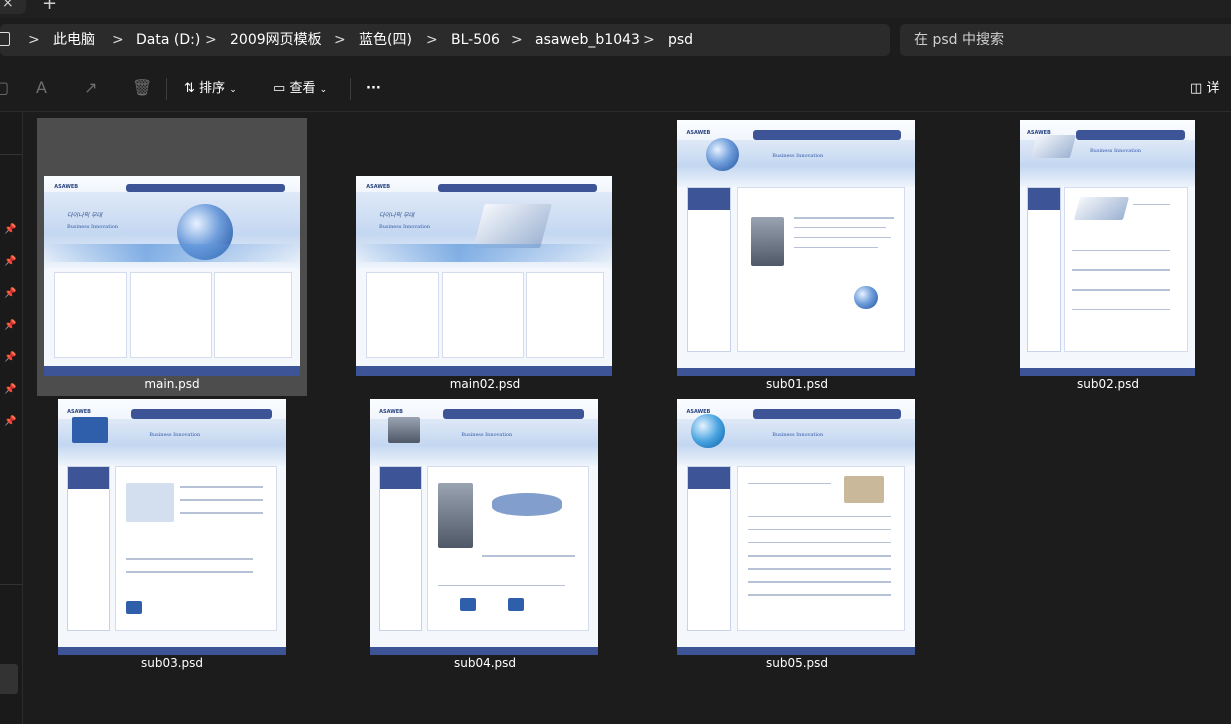 The width and height of the screenshot is (1231, 724). I want to click on sort-button: ⇅ 排序 ⌄, so click(210, 89).